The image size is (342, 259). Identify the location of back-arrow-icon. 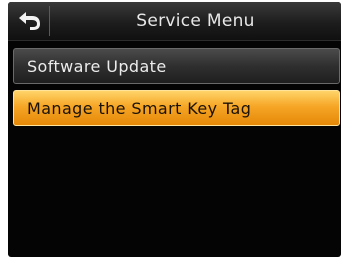
(29, 21).